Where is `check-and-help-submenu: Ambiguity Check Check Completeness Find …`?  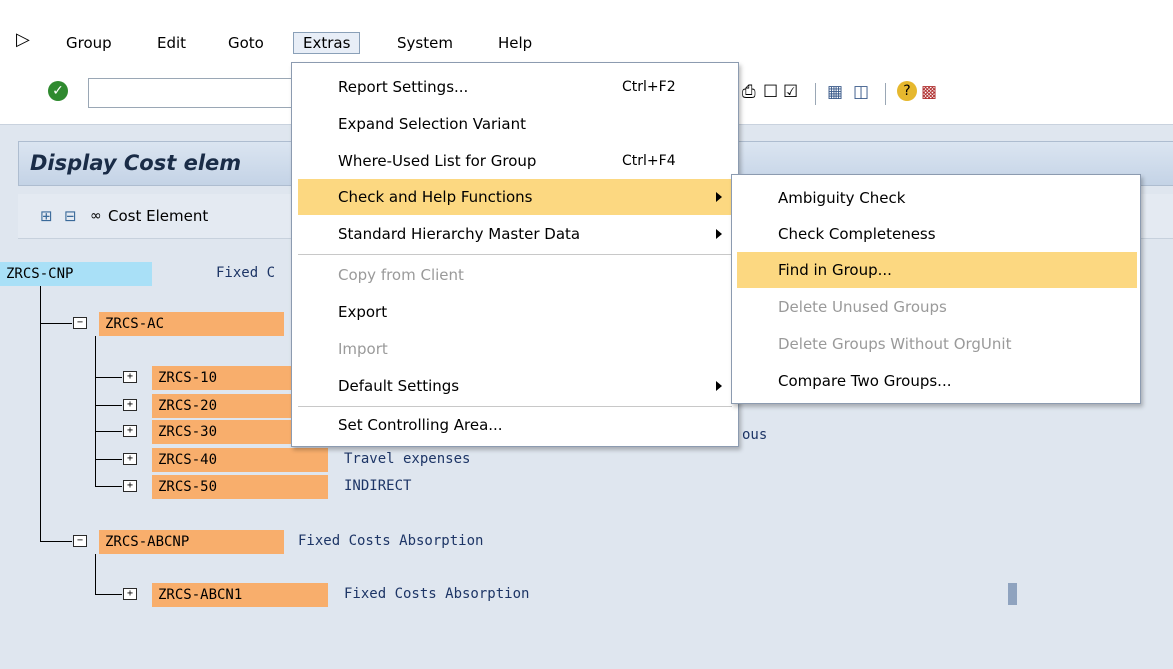
check-and-help-submenu: Ambiguity Check Check Completeness Find … is located at coordinates (936, 289).